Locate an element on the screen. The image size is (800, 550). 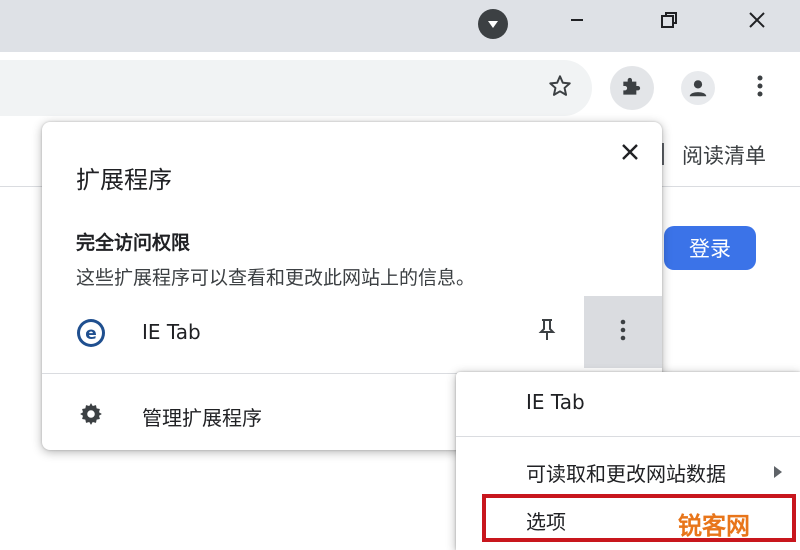
bookmark-star-button is located at coordinates (560, 88).